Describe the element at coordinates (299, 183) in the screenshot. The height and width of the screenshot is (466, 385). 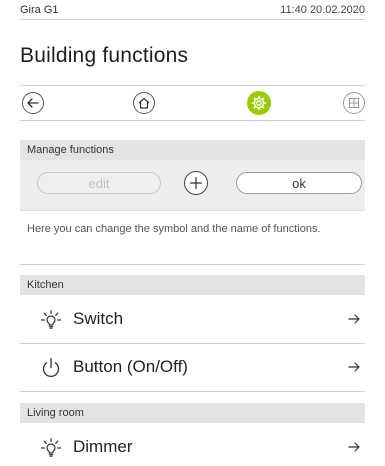
I see `ok-button: ok` at that location.